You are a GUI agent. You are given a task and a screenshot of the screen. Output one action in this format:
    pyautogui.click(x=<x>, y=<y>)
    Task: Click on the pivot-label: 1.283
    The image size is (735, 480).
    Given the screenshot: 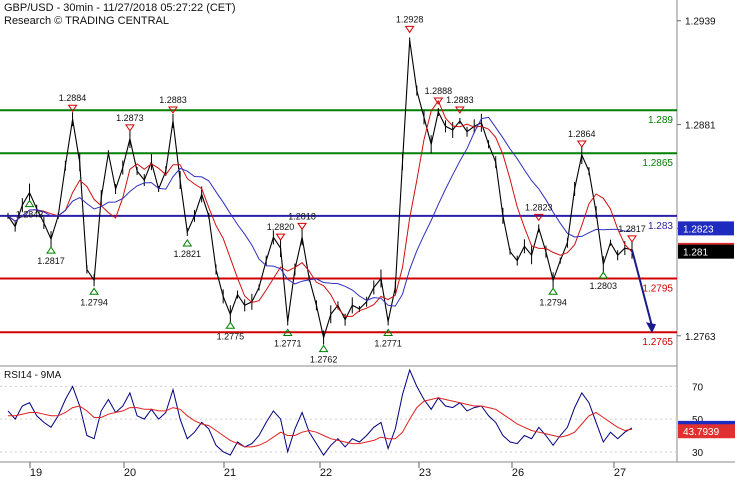 What is the action you would take?
    pyautogui.click(x=660, y=226)
    